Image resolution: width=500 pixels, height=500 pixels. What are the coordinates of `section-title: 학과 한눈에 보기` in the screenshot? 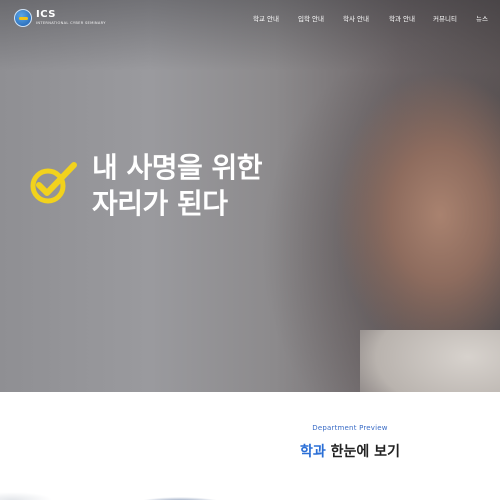 It's located at (250, 451).